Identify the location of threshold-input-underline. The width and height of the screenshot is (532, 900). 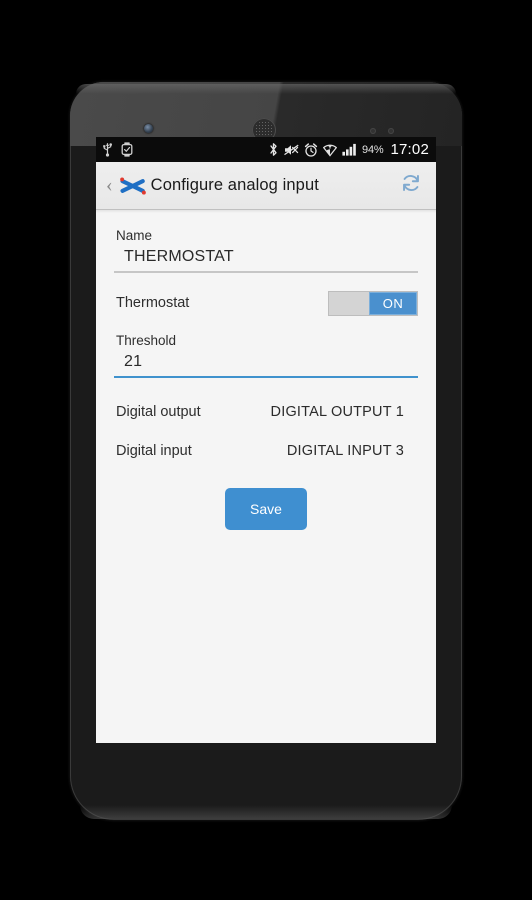
(266, 377).